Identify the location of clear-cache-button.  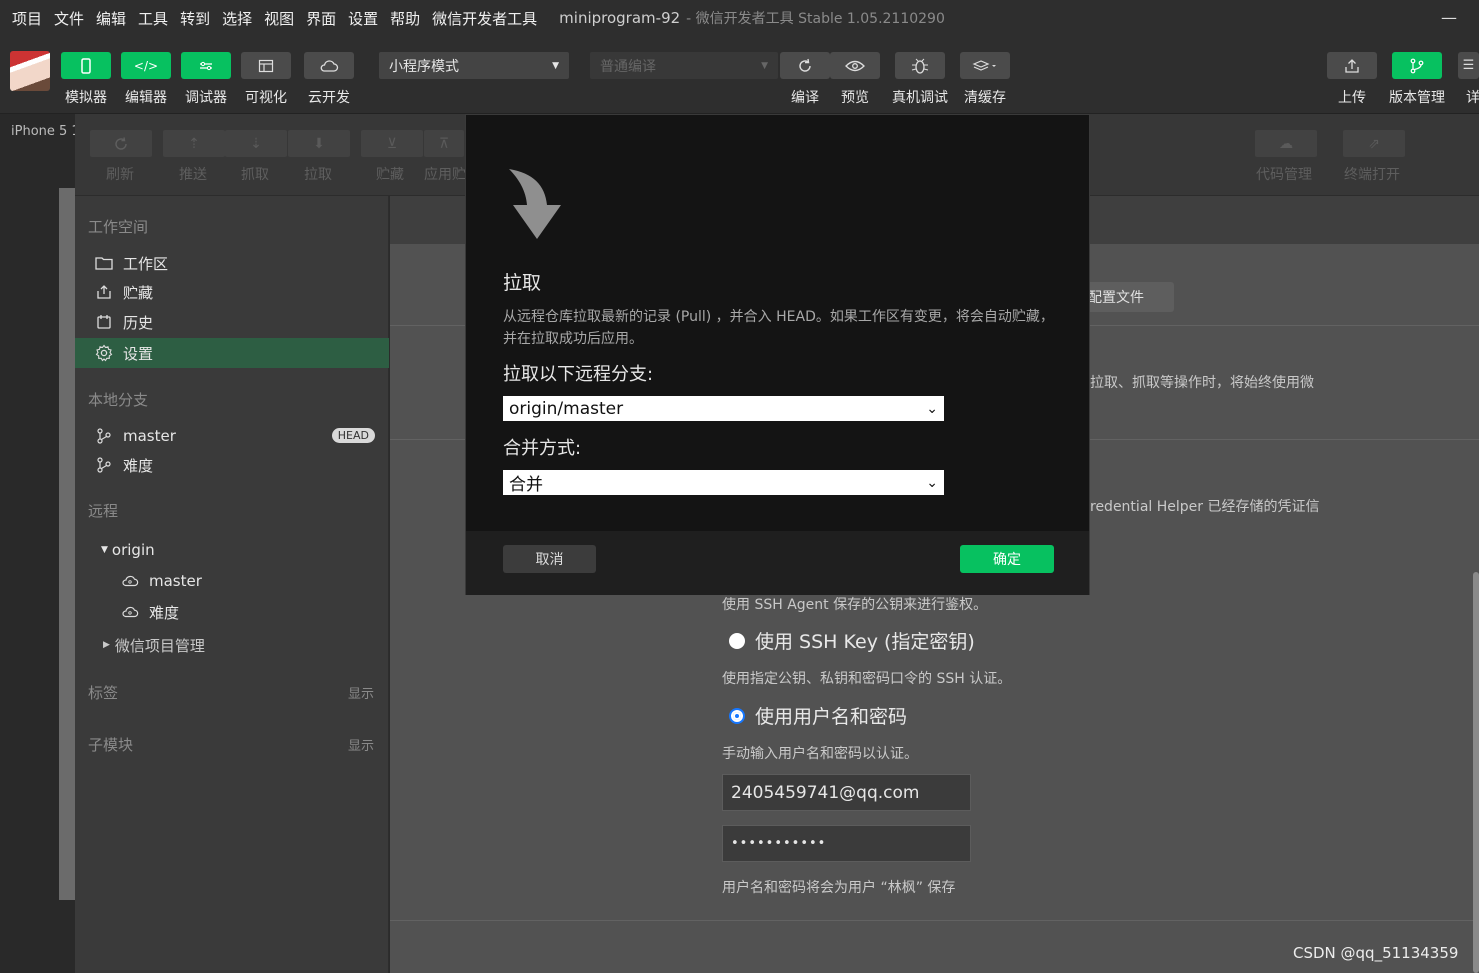
(985, 65).